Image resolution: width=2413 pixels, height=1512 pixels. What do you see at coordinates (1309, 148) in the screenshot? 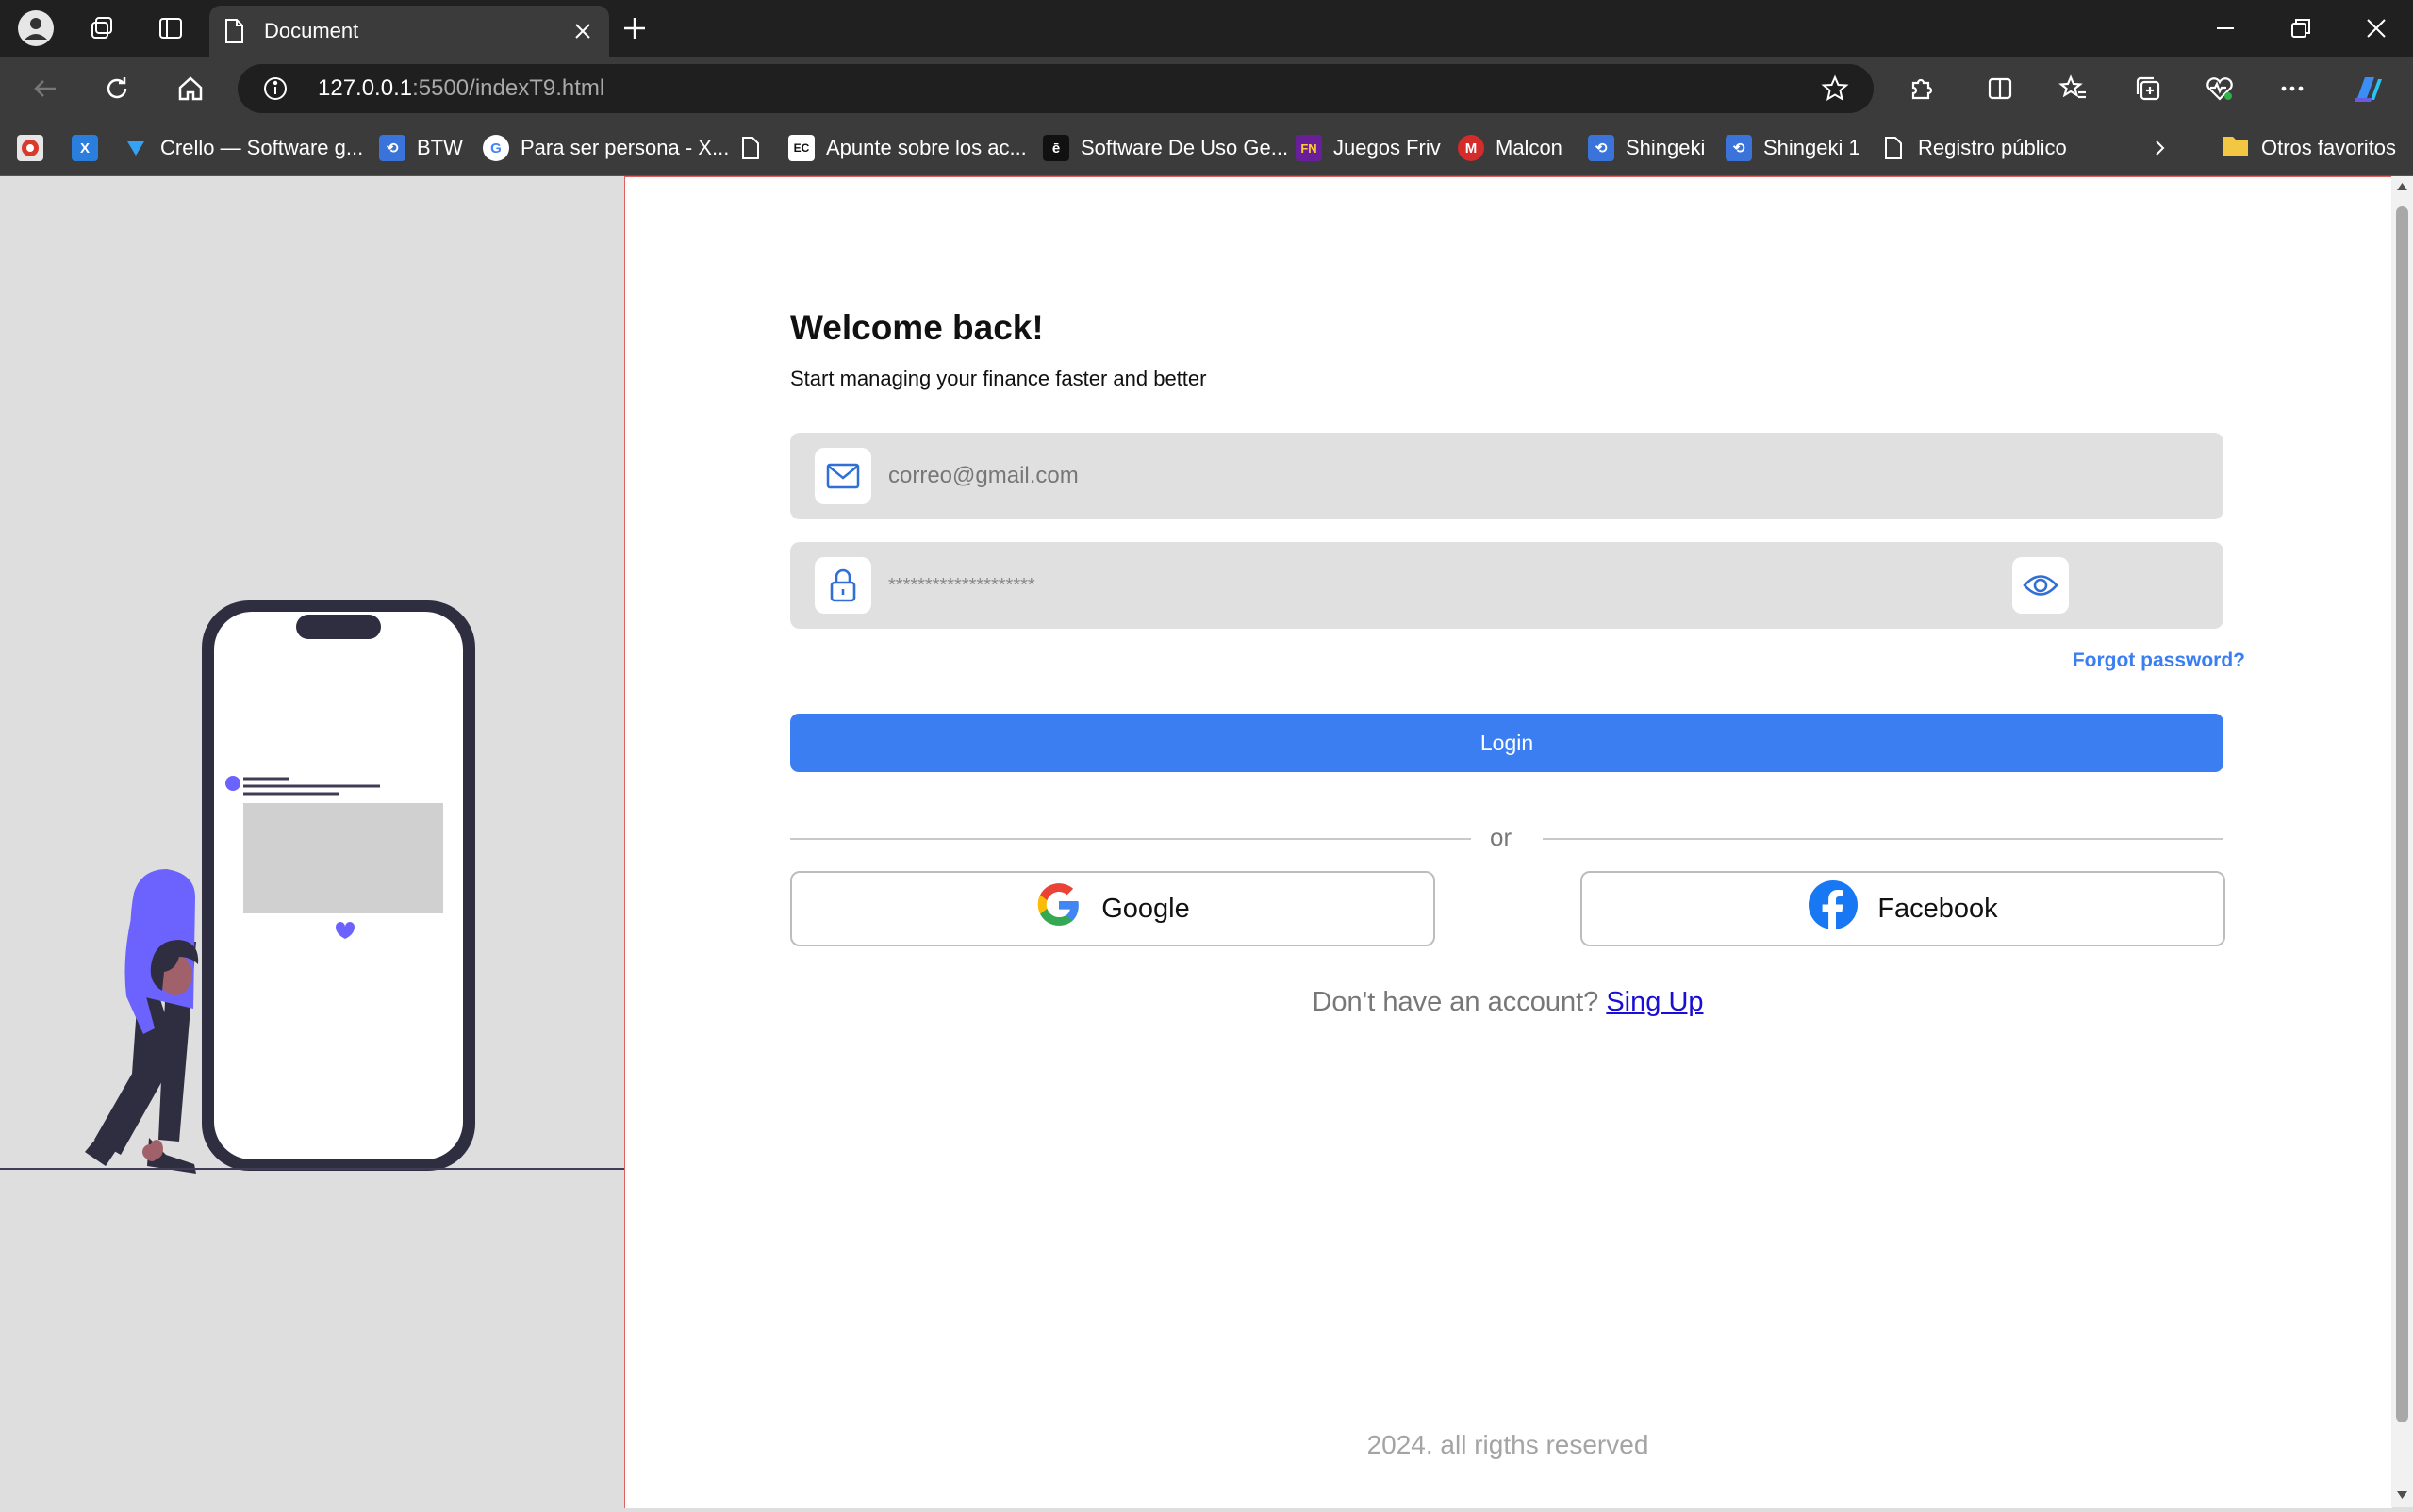
I see `bookmark-favicon-icon: FN` at bounding box center [1309, 148].